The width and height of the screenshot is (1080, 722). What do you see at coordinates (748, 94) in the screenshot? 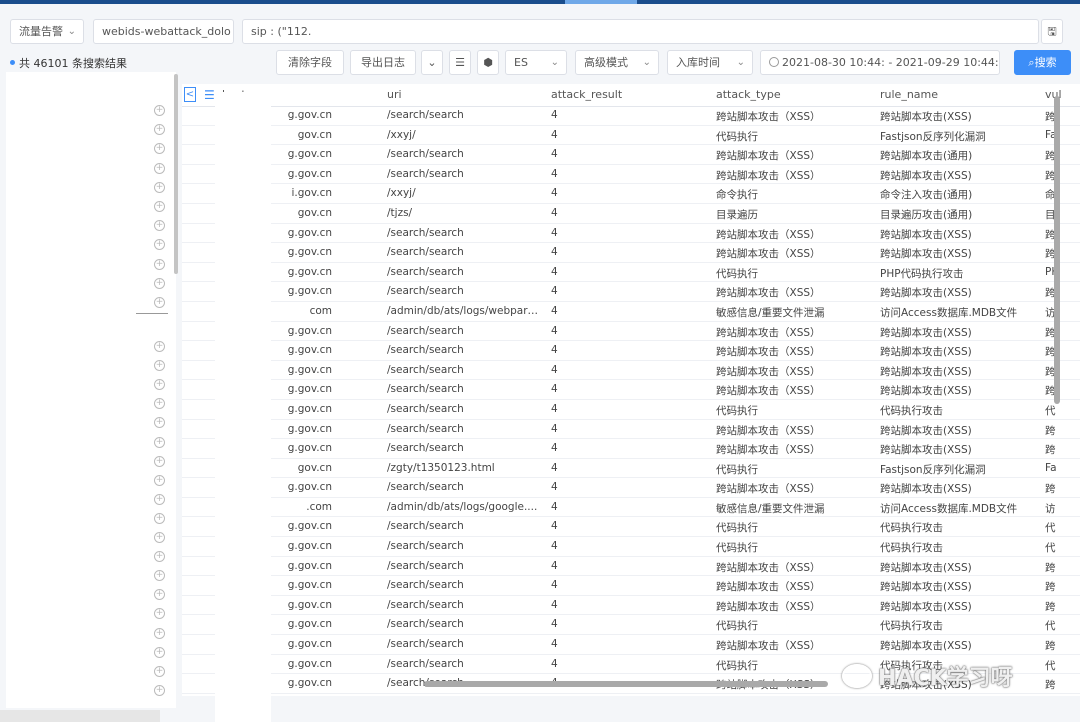
I see `col-attack-type: attack_type` at bounding box center [748, 94].